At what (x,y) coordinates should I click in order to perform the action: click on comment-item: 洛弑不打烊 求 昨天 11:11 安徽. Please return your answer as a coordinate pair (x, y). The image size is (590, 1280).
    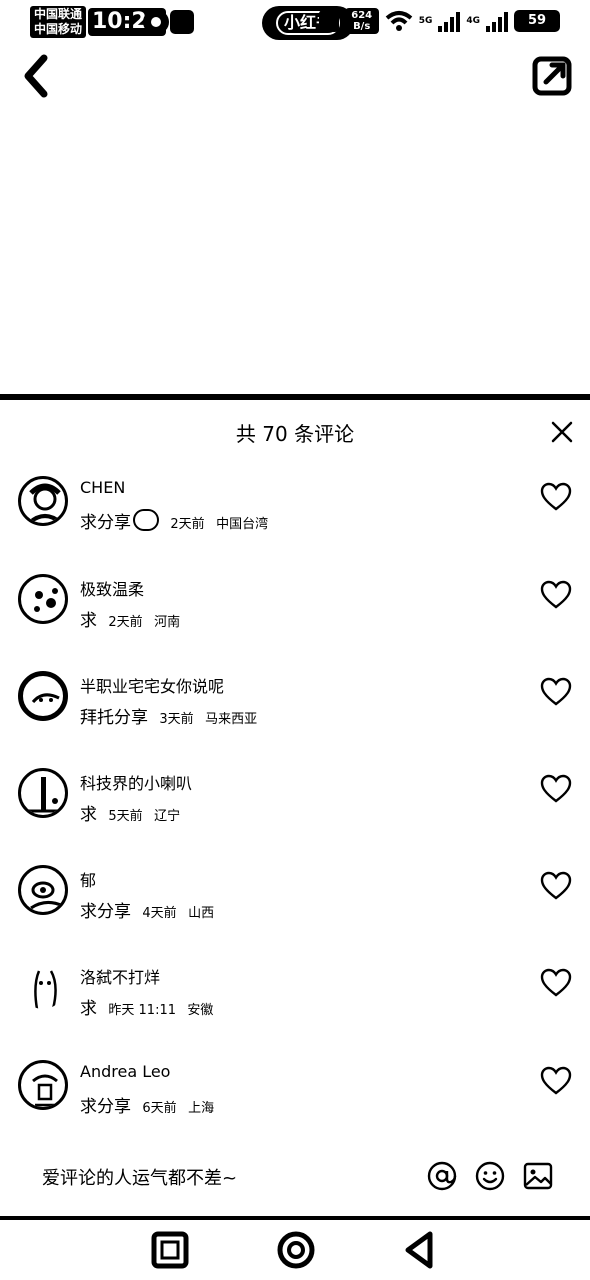
    Looking at the image, I should click on (295, 994).